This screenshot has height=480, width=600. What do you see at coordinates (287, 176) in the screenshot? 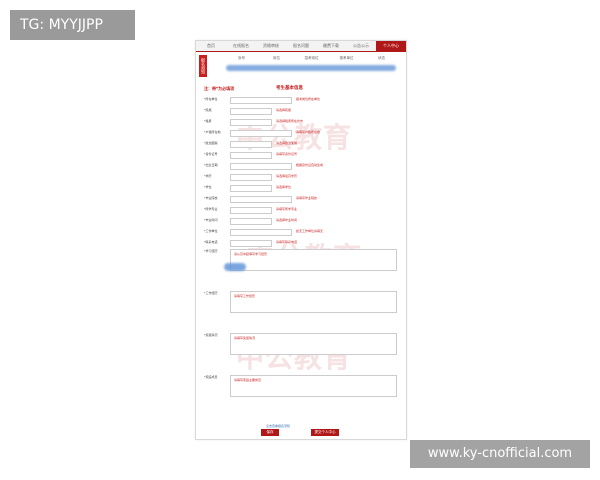
I see `field-tip: 请选择最高学历` at bounding box center [287, 176].